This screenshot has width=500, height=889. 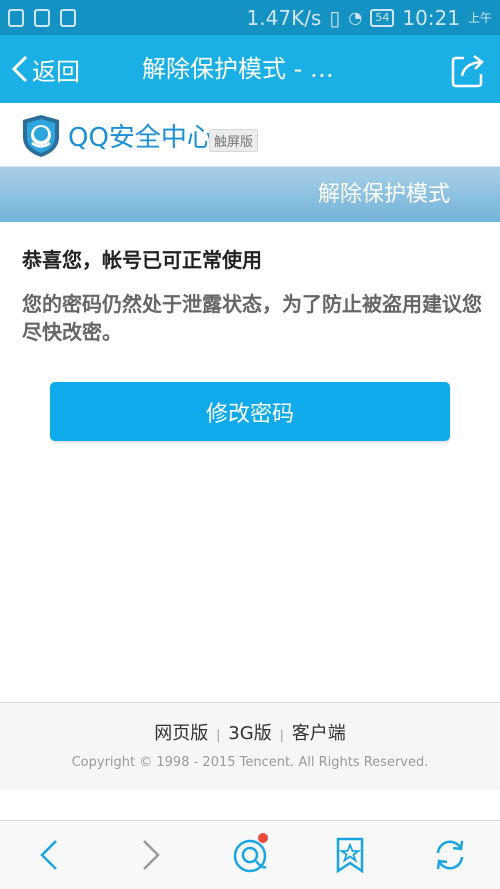 What do you see at coordinates (431, 17) in the screenshot?
I see `clock-time: 10:21` at bounding box center [431, 17].